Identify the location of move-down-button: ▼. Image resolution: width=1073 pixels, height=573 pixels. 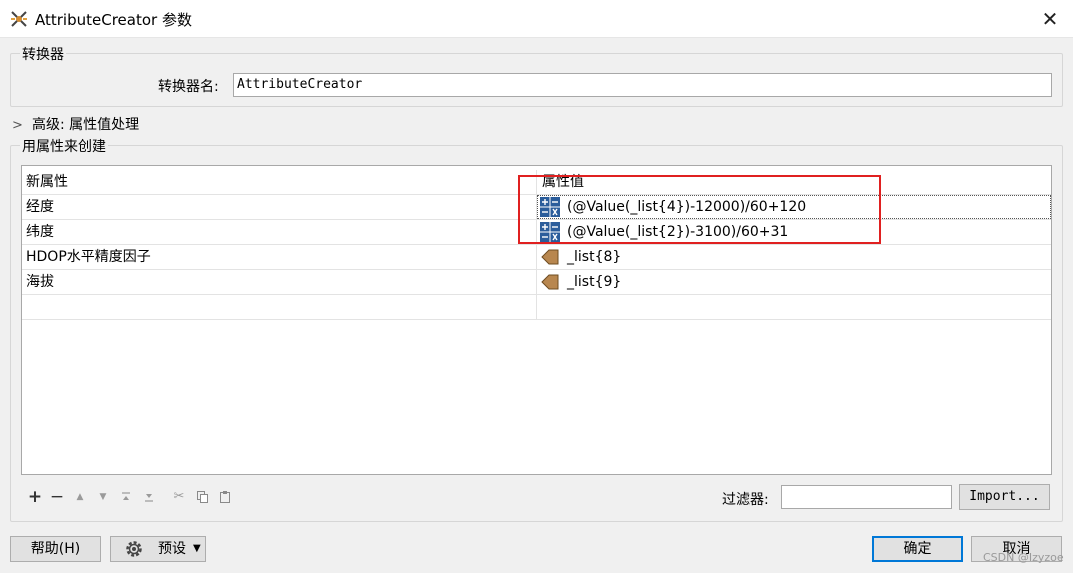
(103, 497).